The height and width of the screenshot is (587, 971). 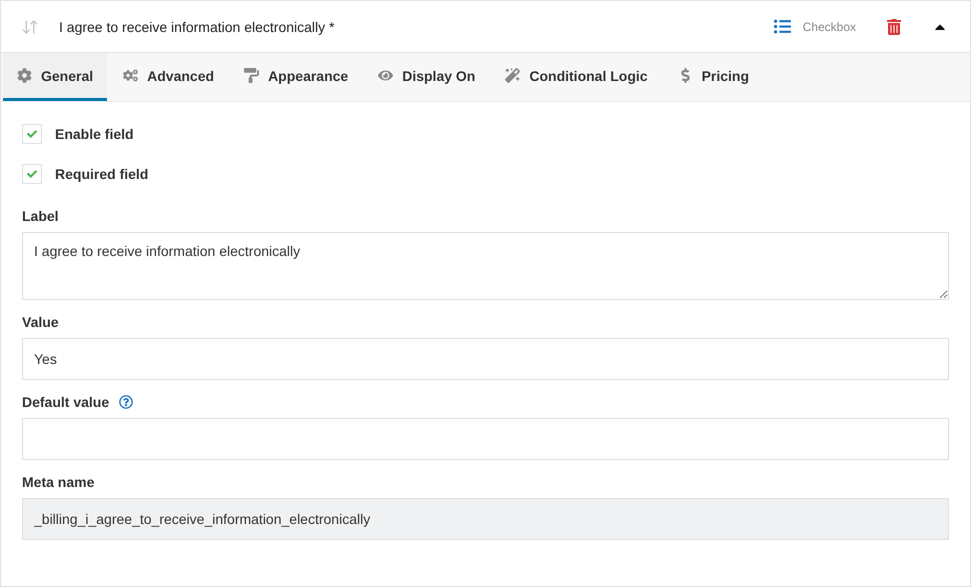 What do you see at coordinates (485, 359) in the screenshot?
I see `input-field: Yes` at bounding box center [485, 359].